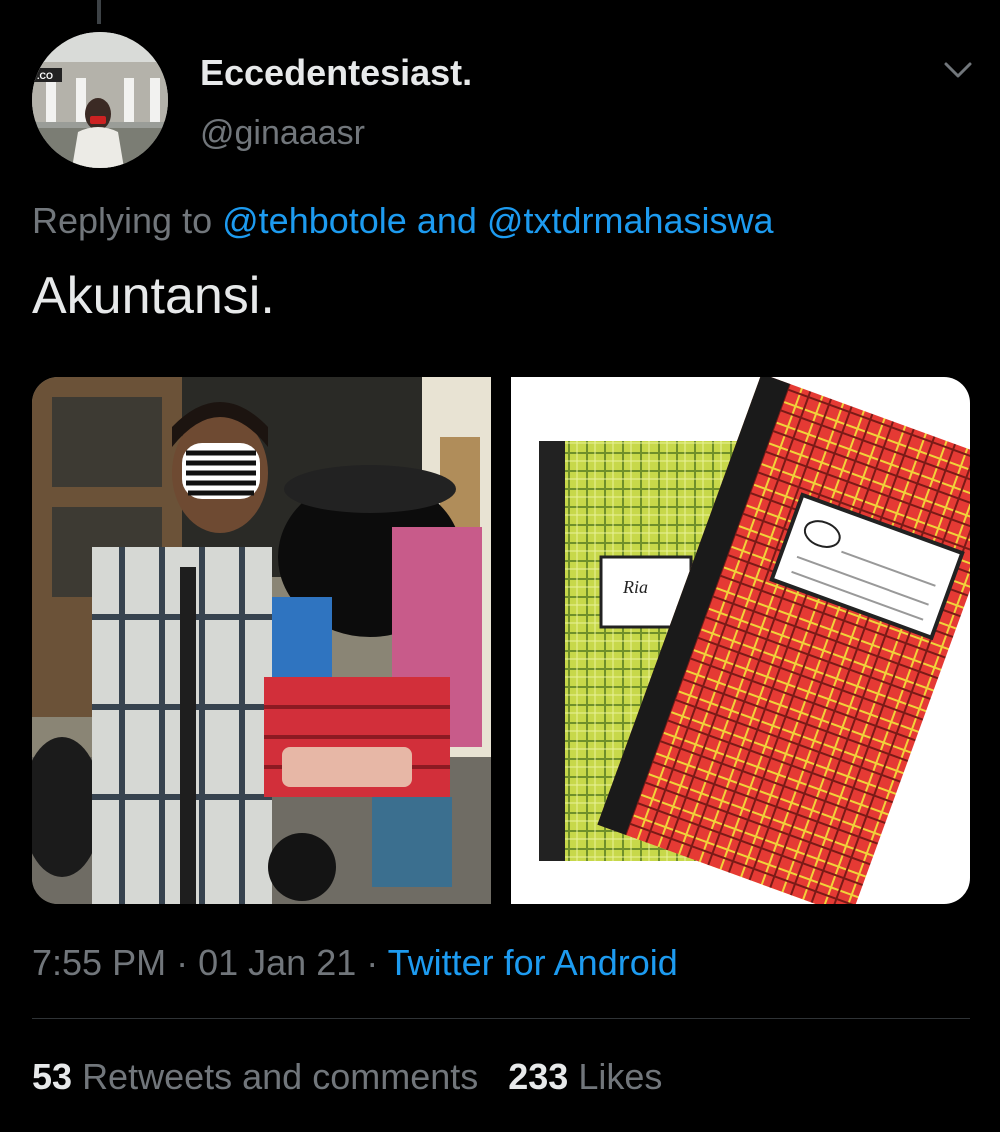 This screenshot has width=1000, height=1132. I want to click on tweet-date: 01 Jan 21, so click(277, 962).